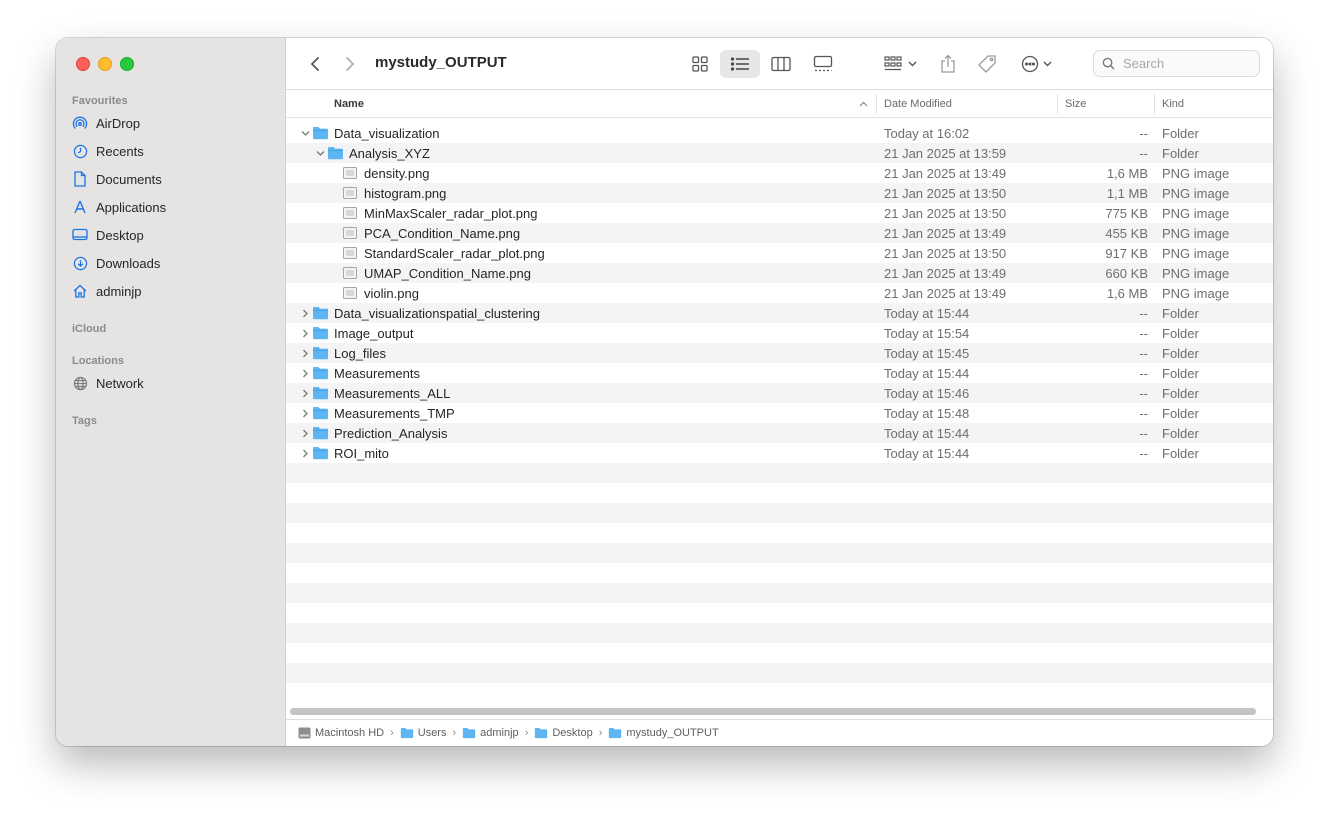 The image size is (1329, 821). I want to click on sidebar-item-downloads: Downloads, so click(172, 263).